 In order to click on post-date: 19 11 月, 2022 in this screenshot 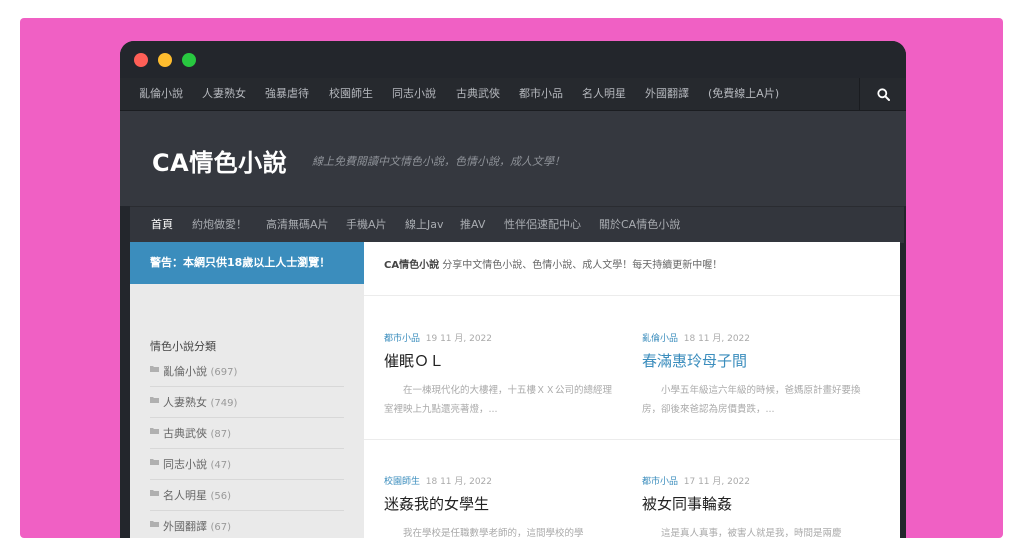, I will do `click(459, 339)`.